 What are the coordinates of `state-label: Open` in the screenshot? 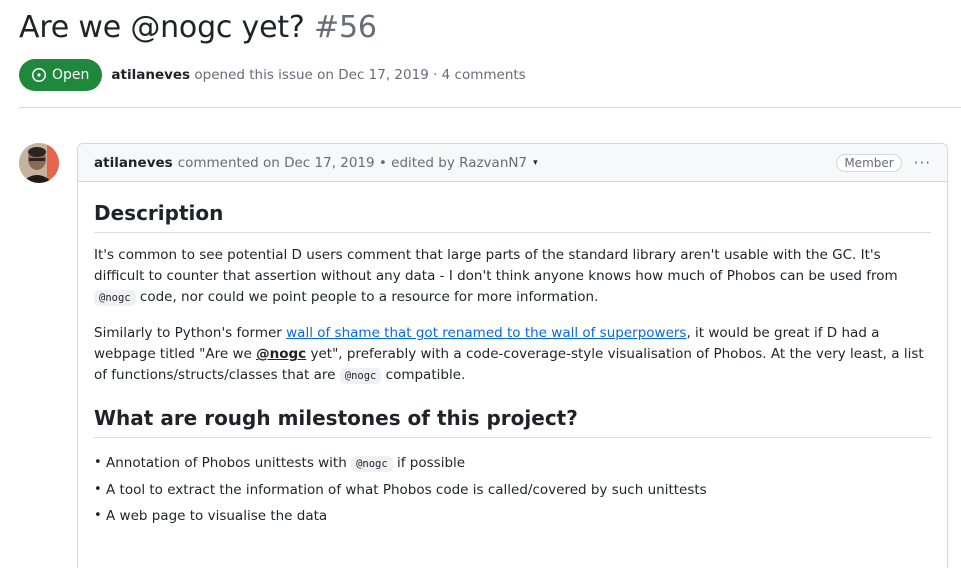 It's located at (71, 75).